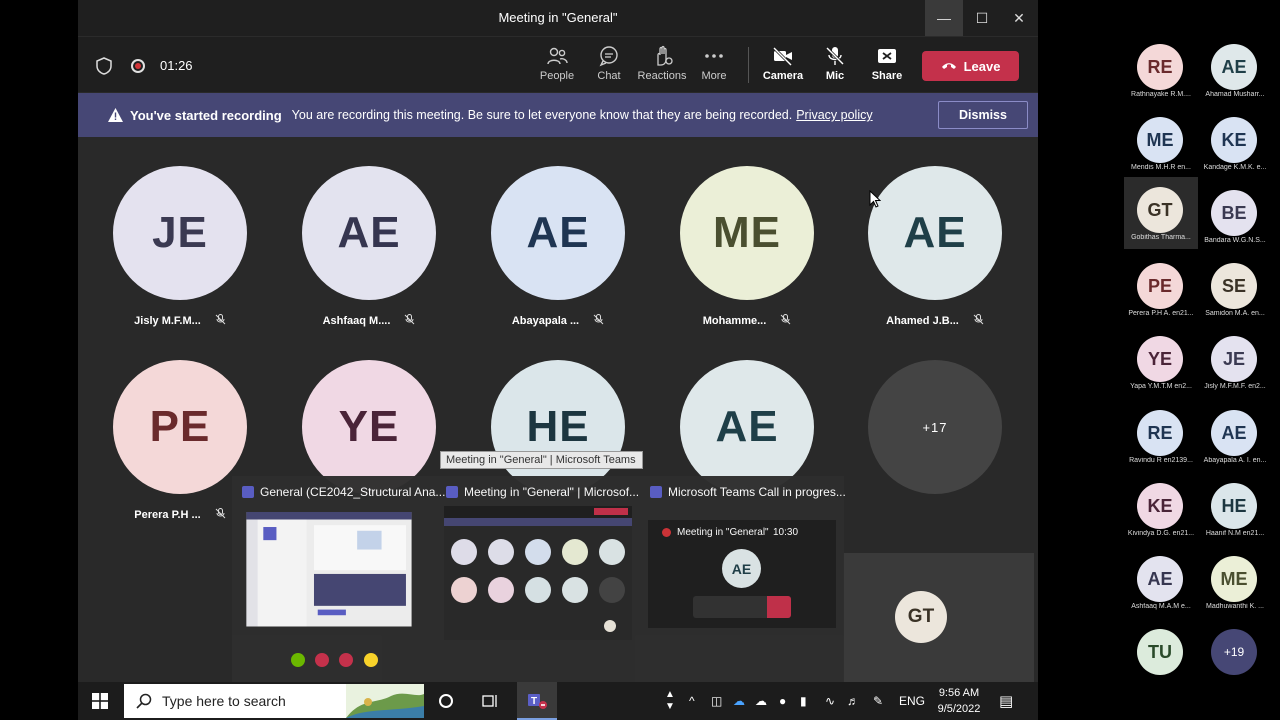 The height and width of the screenshot is (720, 1280). I want to click on chat-icon, so click(608, 56).